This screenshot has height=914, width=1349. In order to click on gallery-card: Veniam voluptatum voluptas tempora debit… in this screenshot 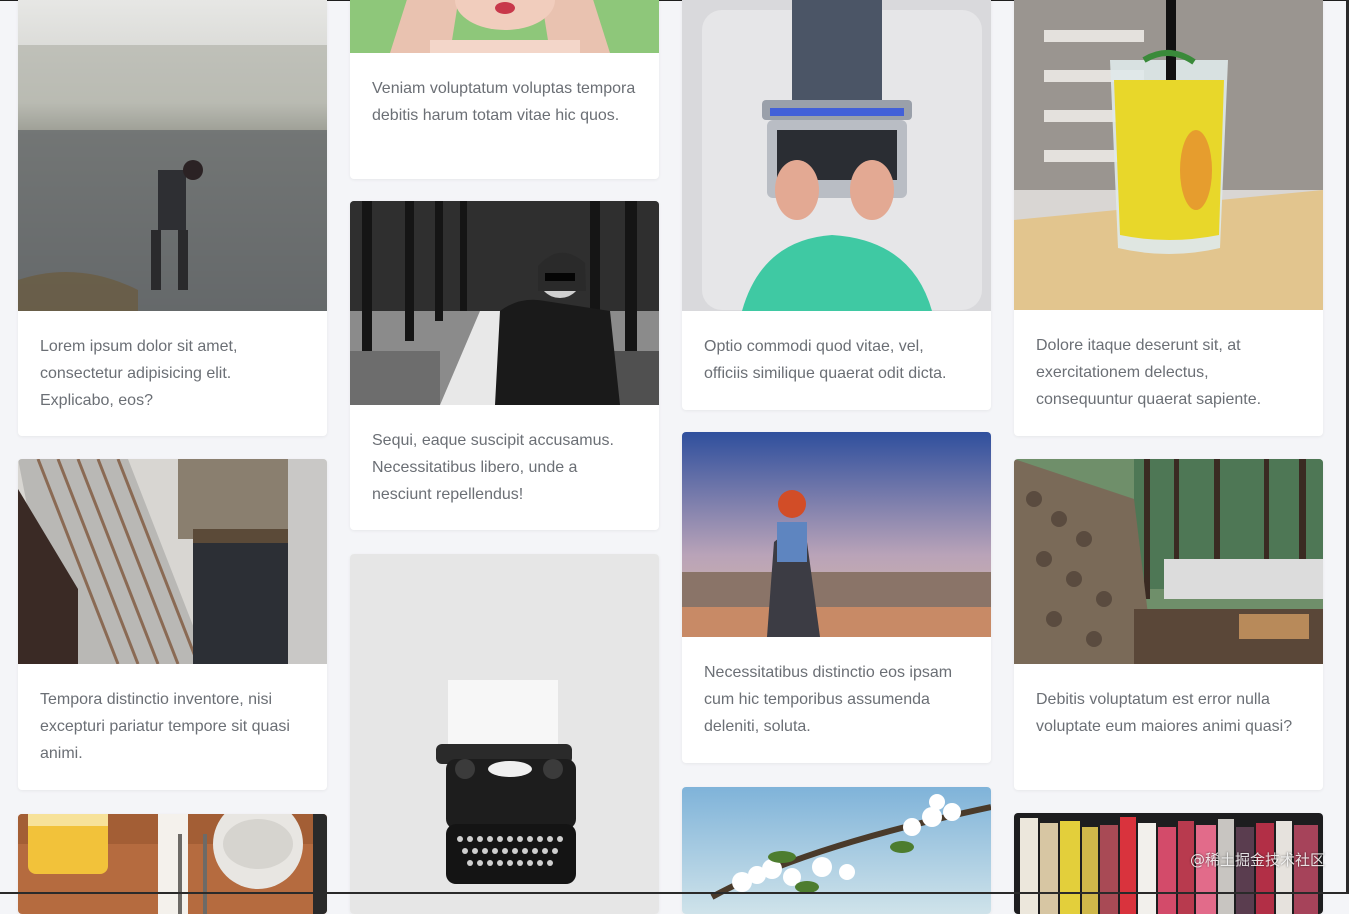, I will do `click(504, 89)`.